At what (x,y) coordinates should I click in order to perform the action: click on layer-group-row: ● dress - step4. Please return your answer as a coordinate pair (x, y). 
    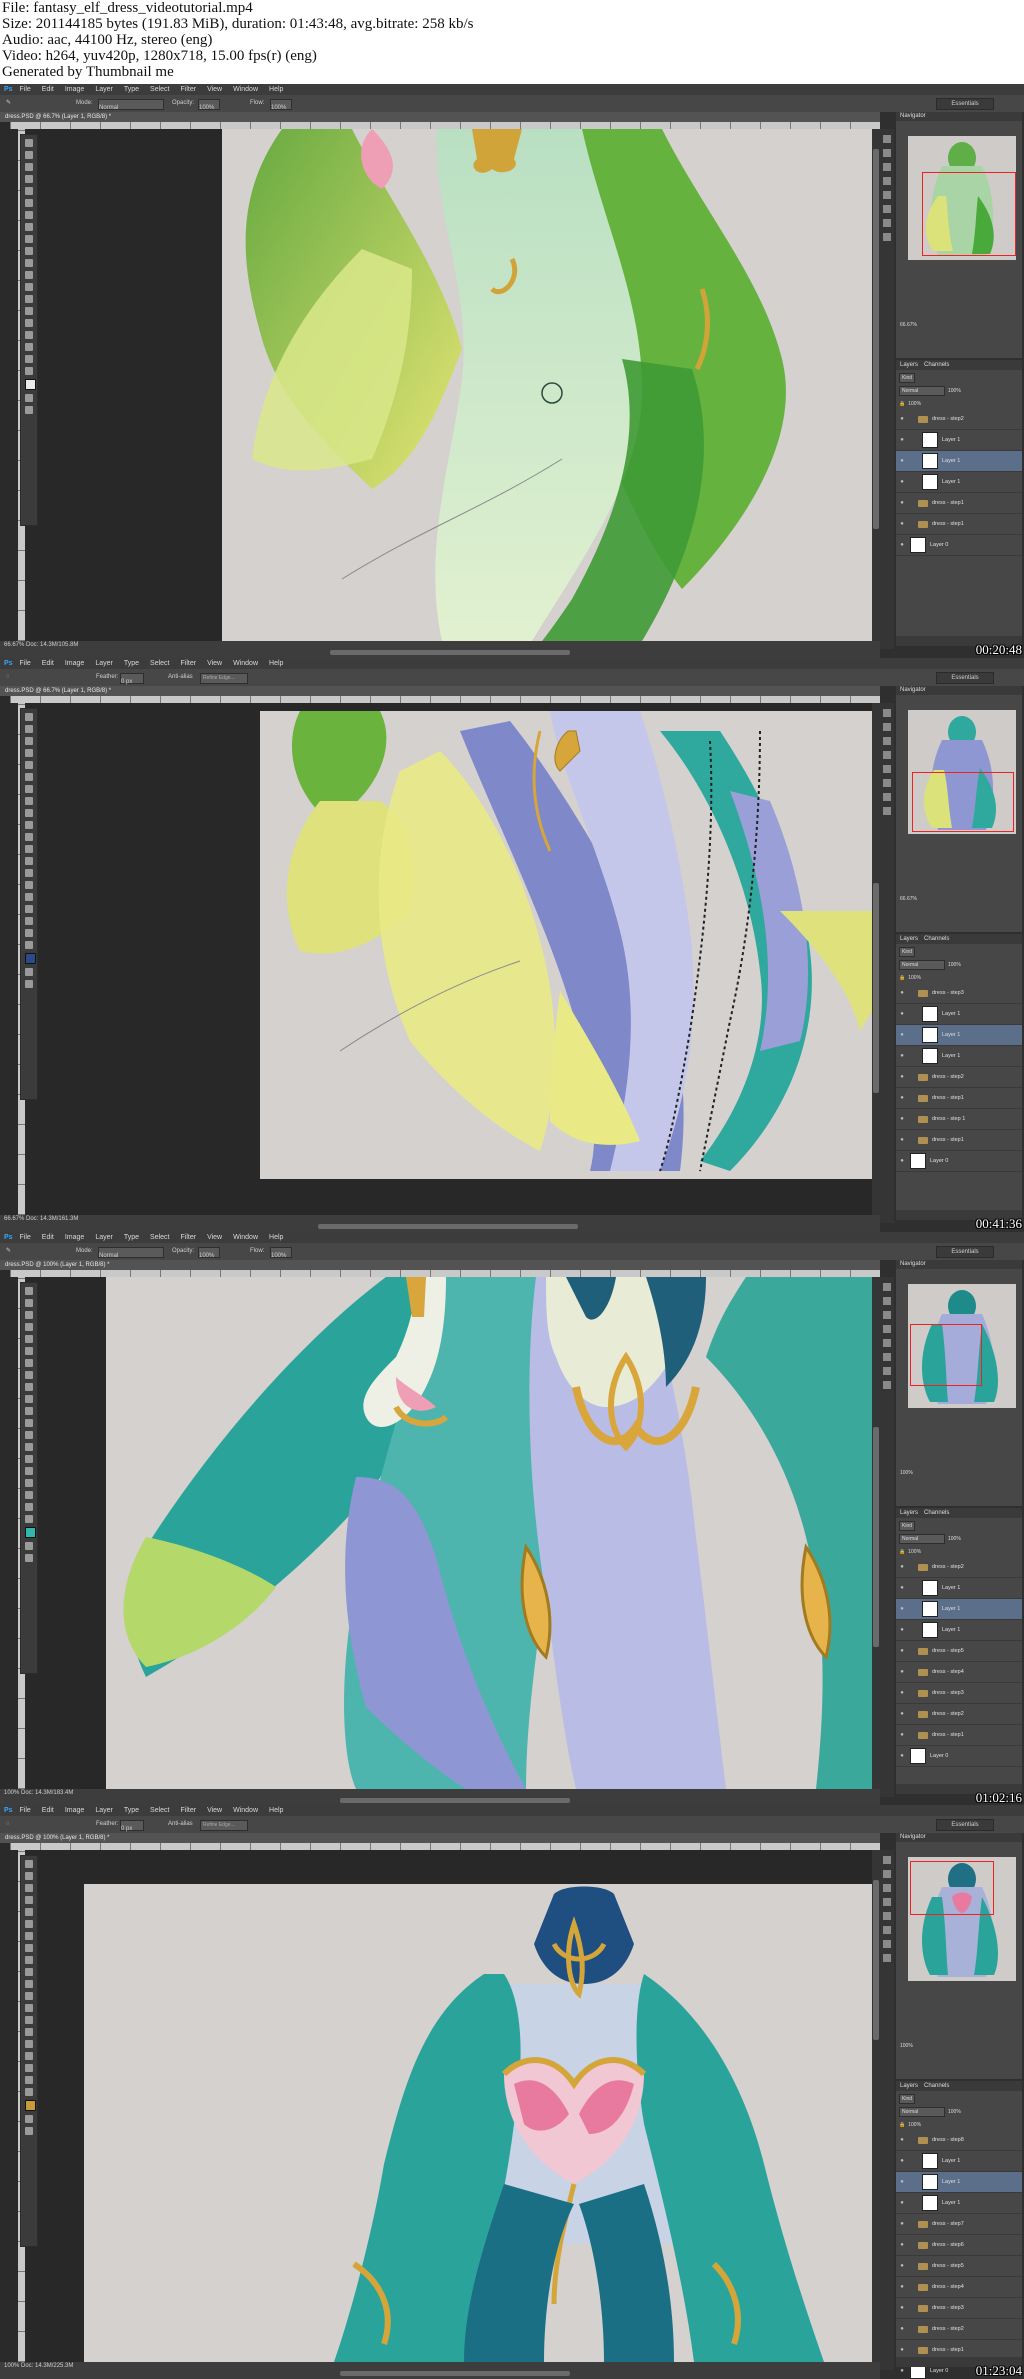
    Looking at the image, I should click on (959, 1672).